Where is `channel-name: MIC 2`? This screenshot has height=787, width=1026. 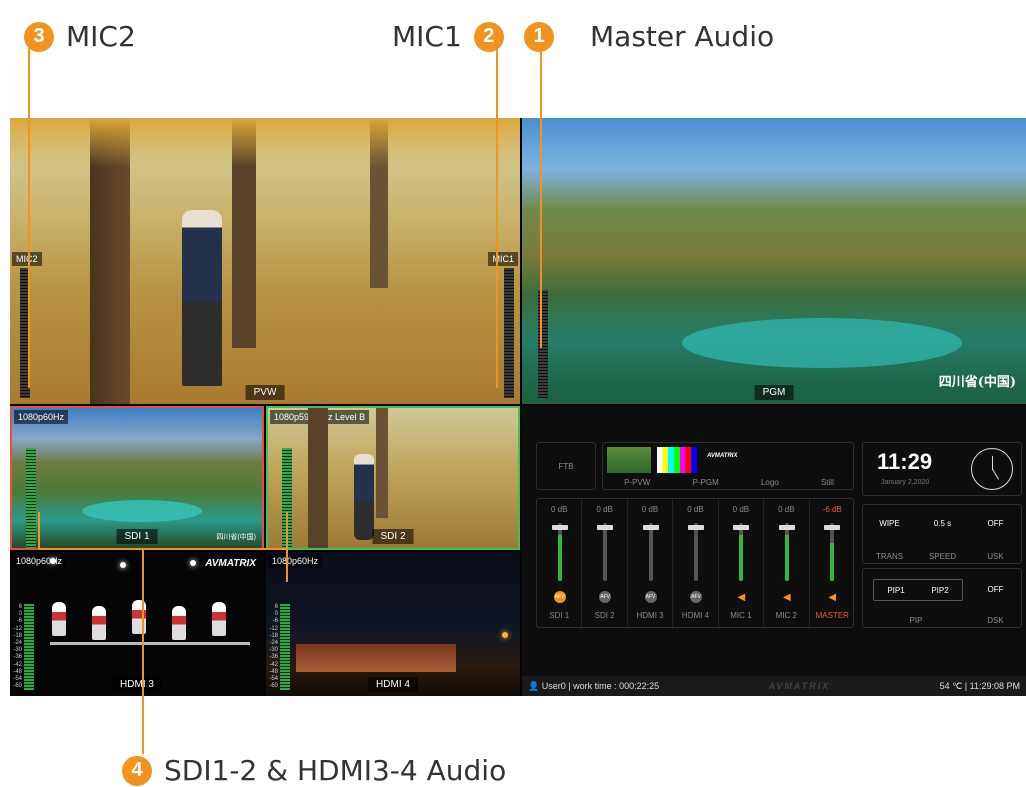
channel-name: MIC 2 is located at coordinates (786, 615).